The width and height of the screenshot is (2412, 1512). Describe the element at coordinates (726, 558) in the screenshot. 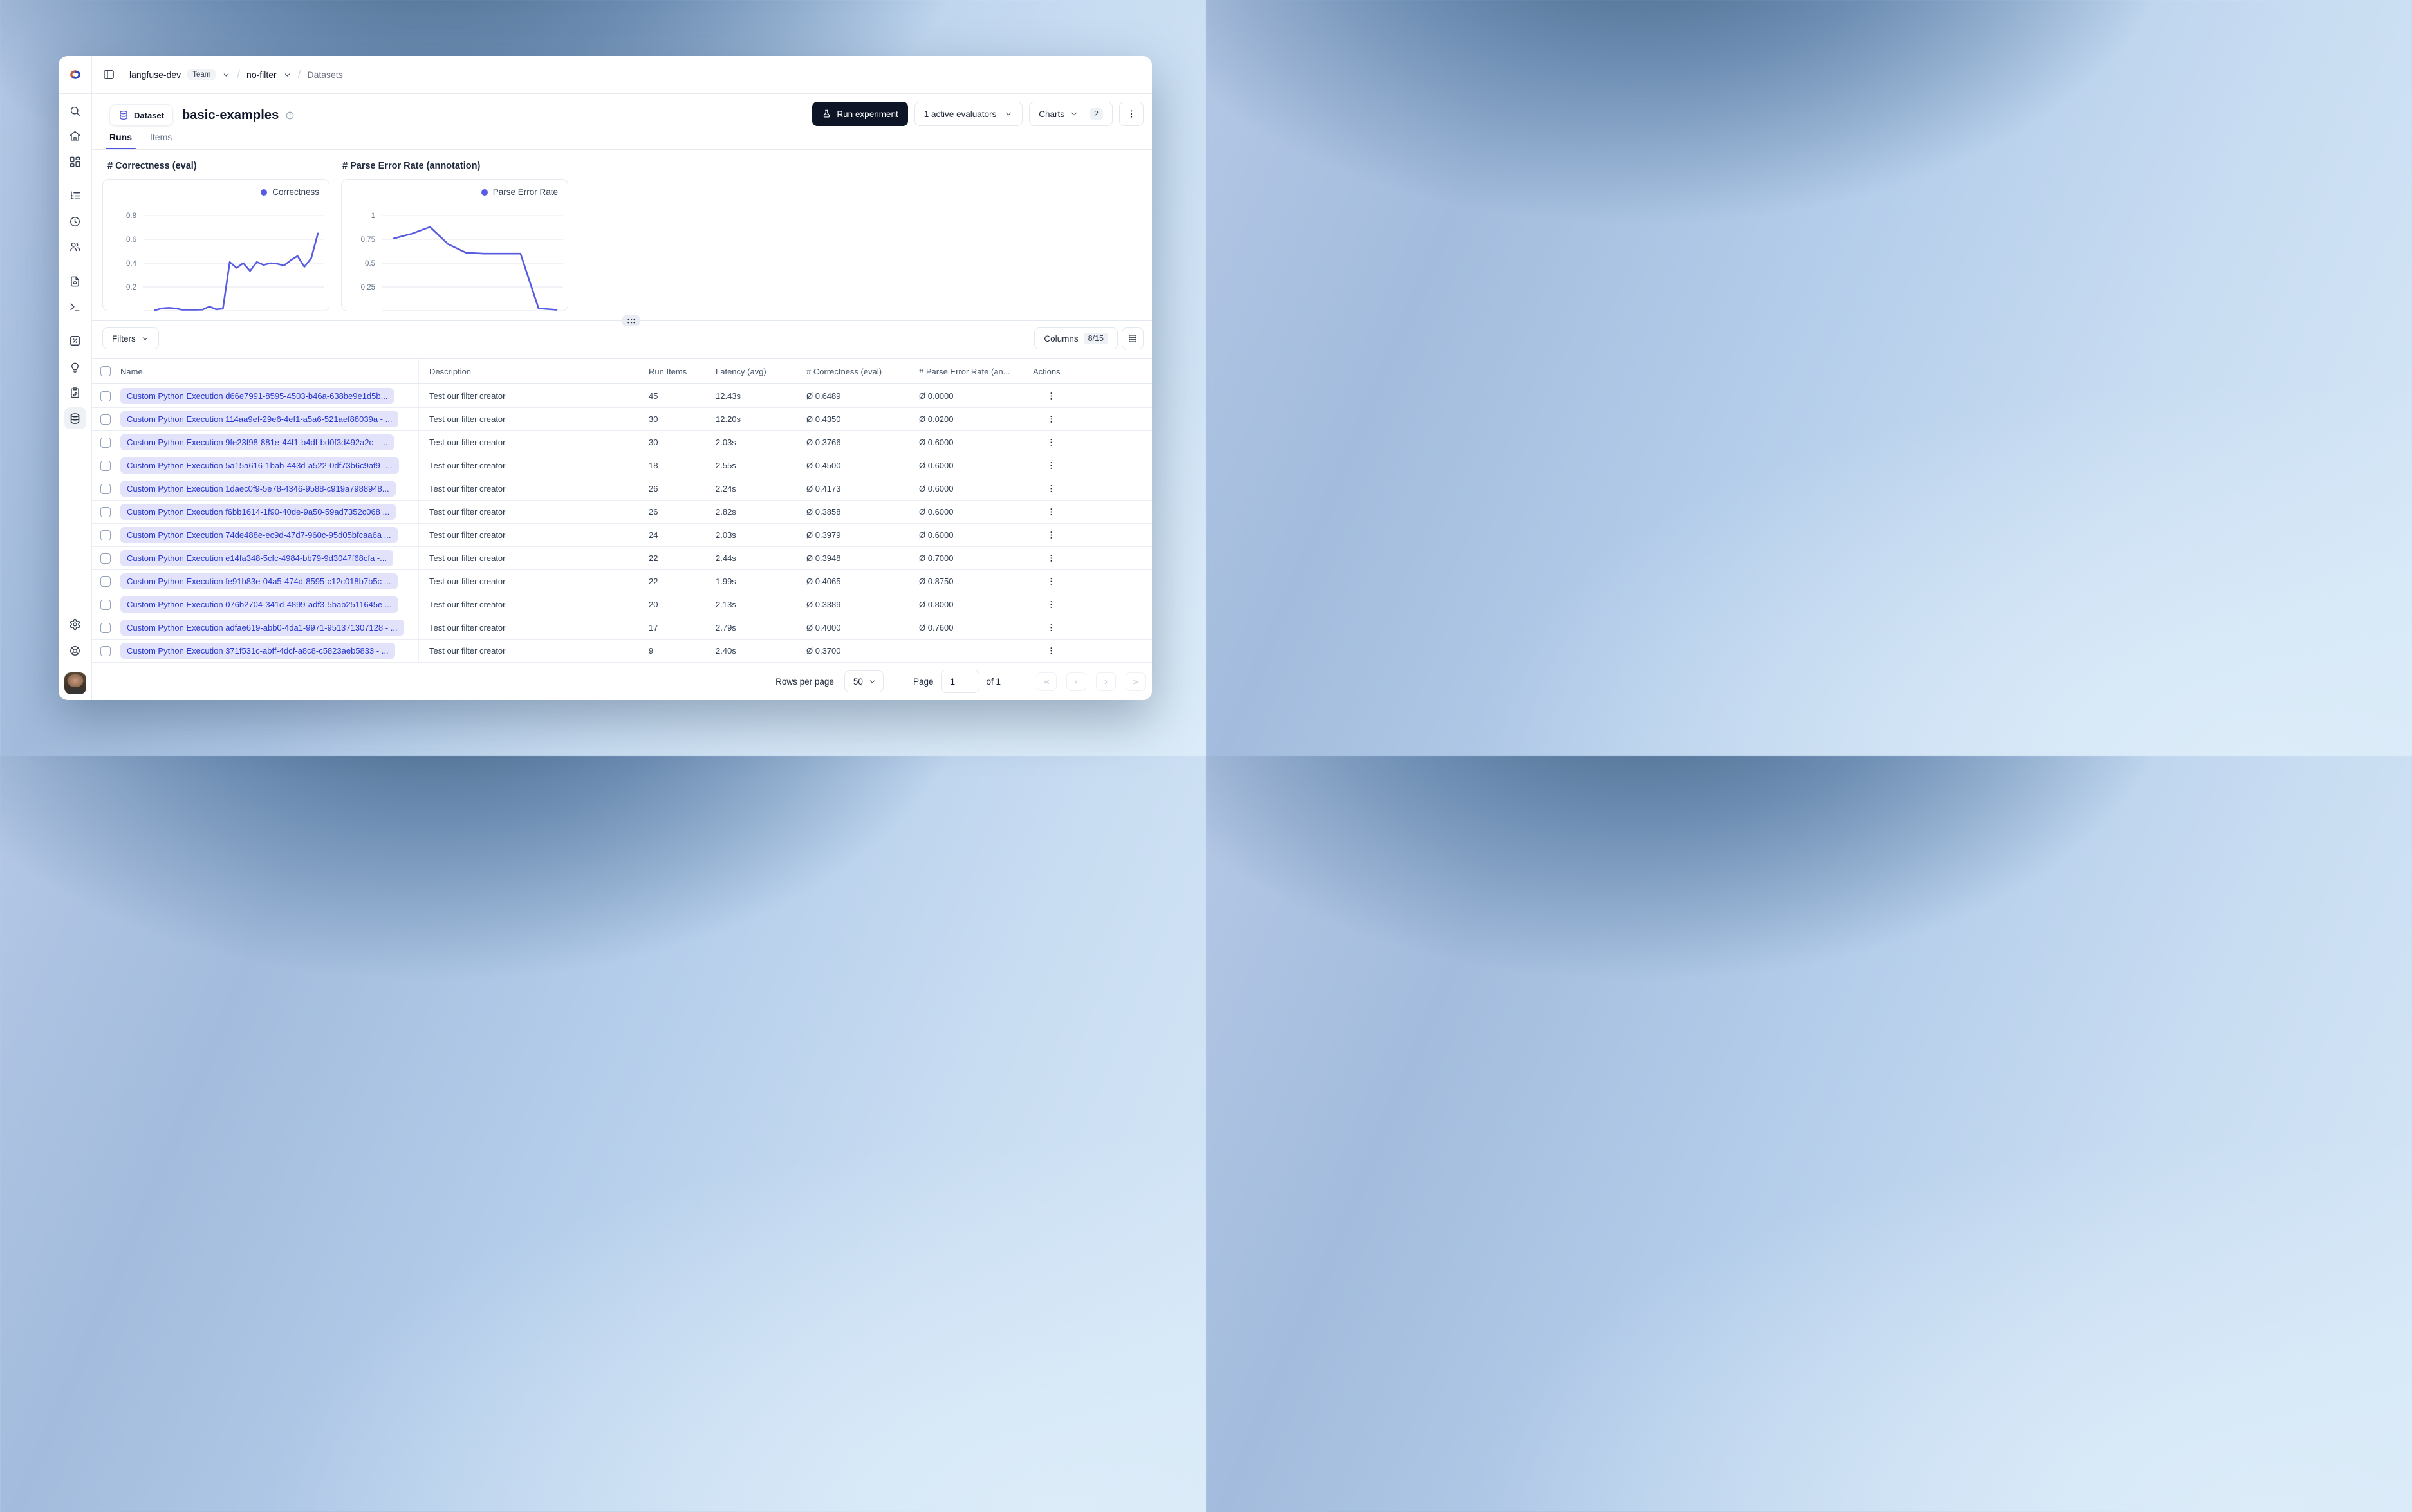

I see `latency-value: 2.44s` at that location.